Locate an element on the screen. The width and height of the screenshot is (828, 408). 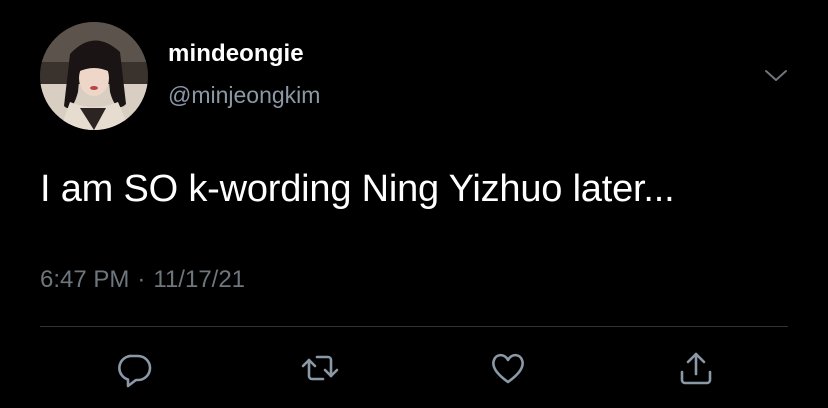
speech-bubble-icon is located at coordinates (135, 371).